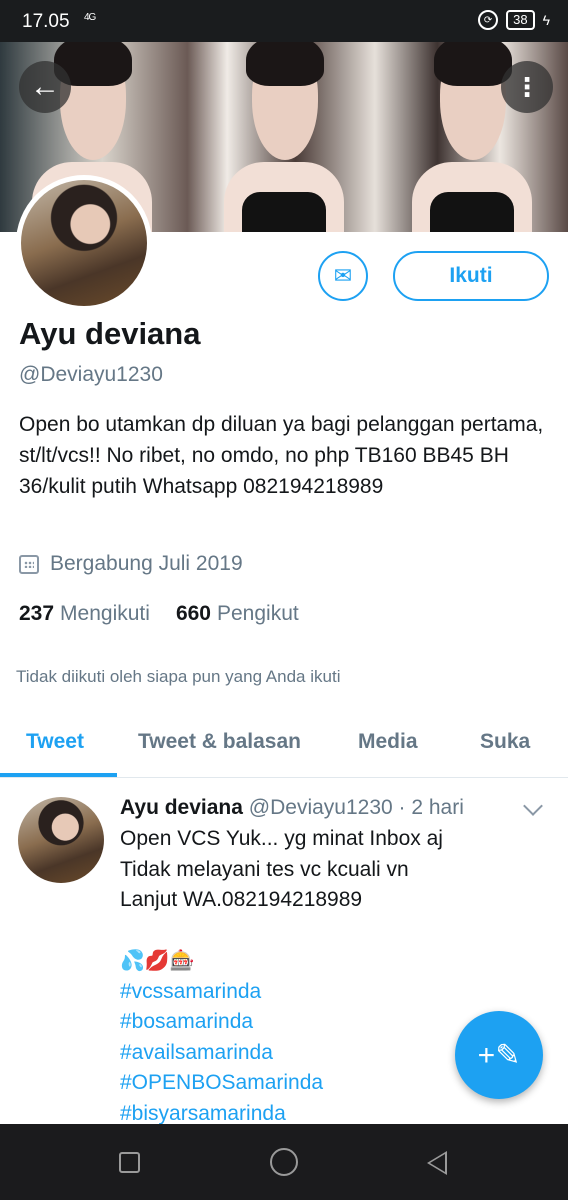 Image resolution: width=568 pixels, height=1200 pixels. I want to click on chevron-down-icon, so click(533, 806).